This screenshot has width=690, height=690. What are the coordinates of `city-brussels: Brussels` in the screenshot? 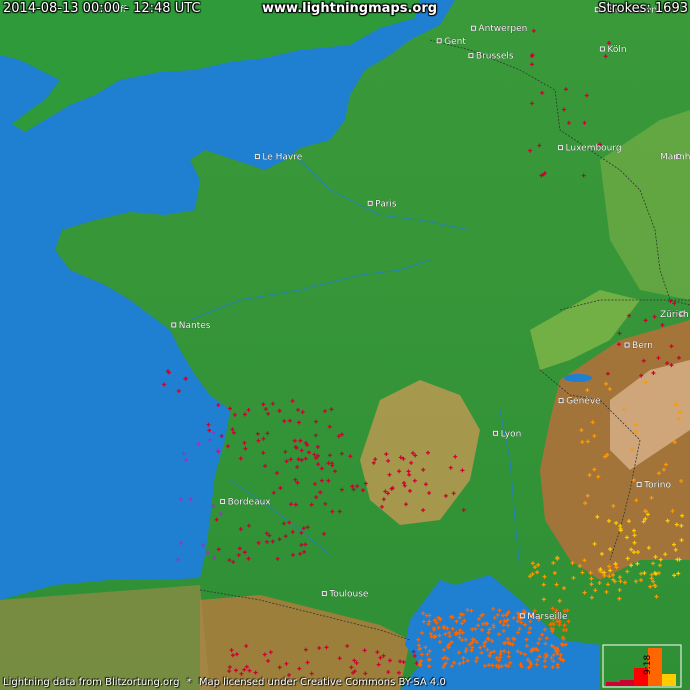 It's located at (491, 56).